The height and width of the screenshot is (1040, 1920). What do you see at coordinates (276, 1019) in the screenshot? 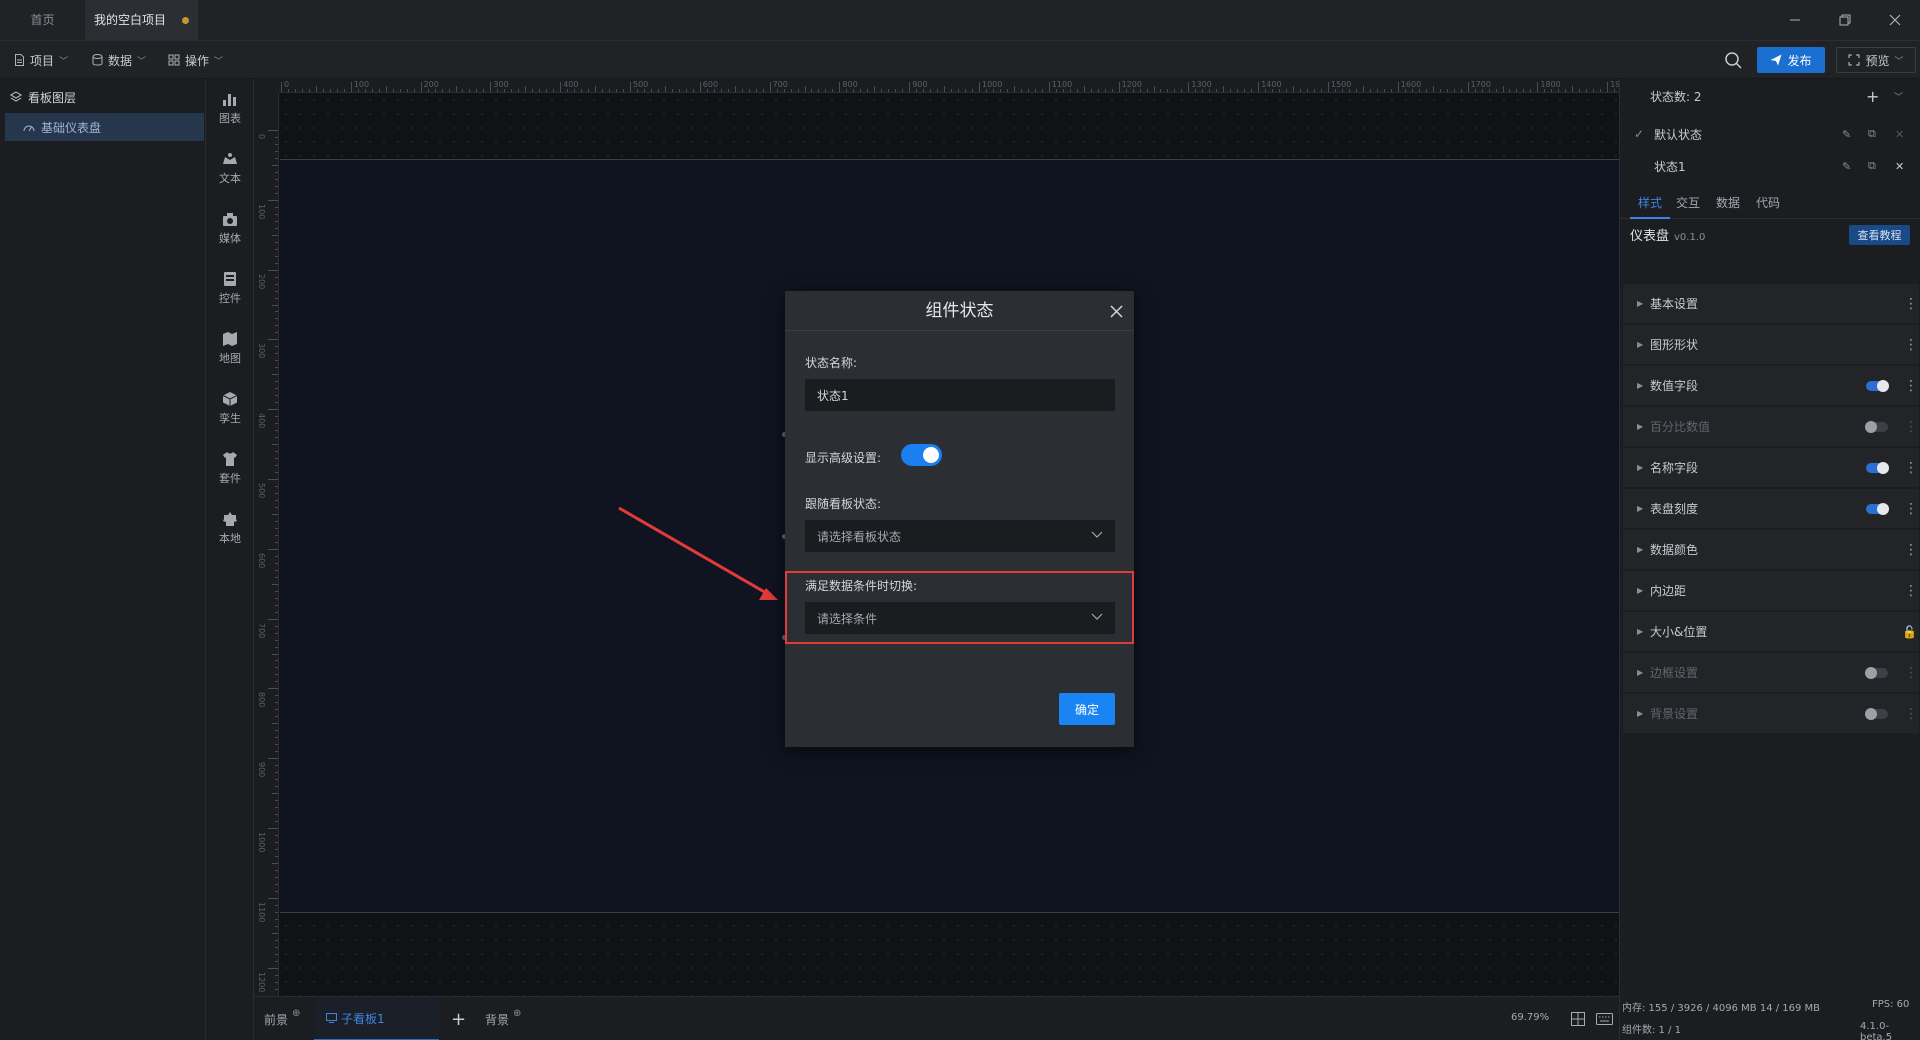
I see `tab-foreground-label: 前景` at bounding box center [276, 1019].